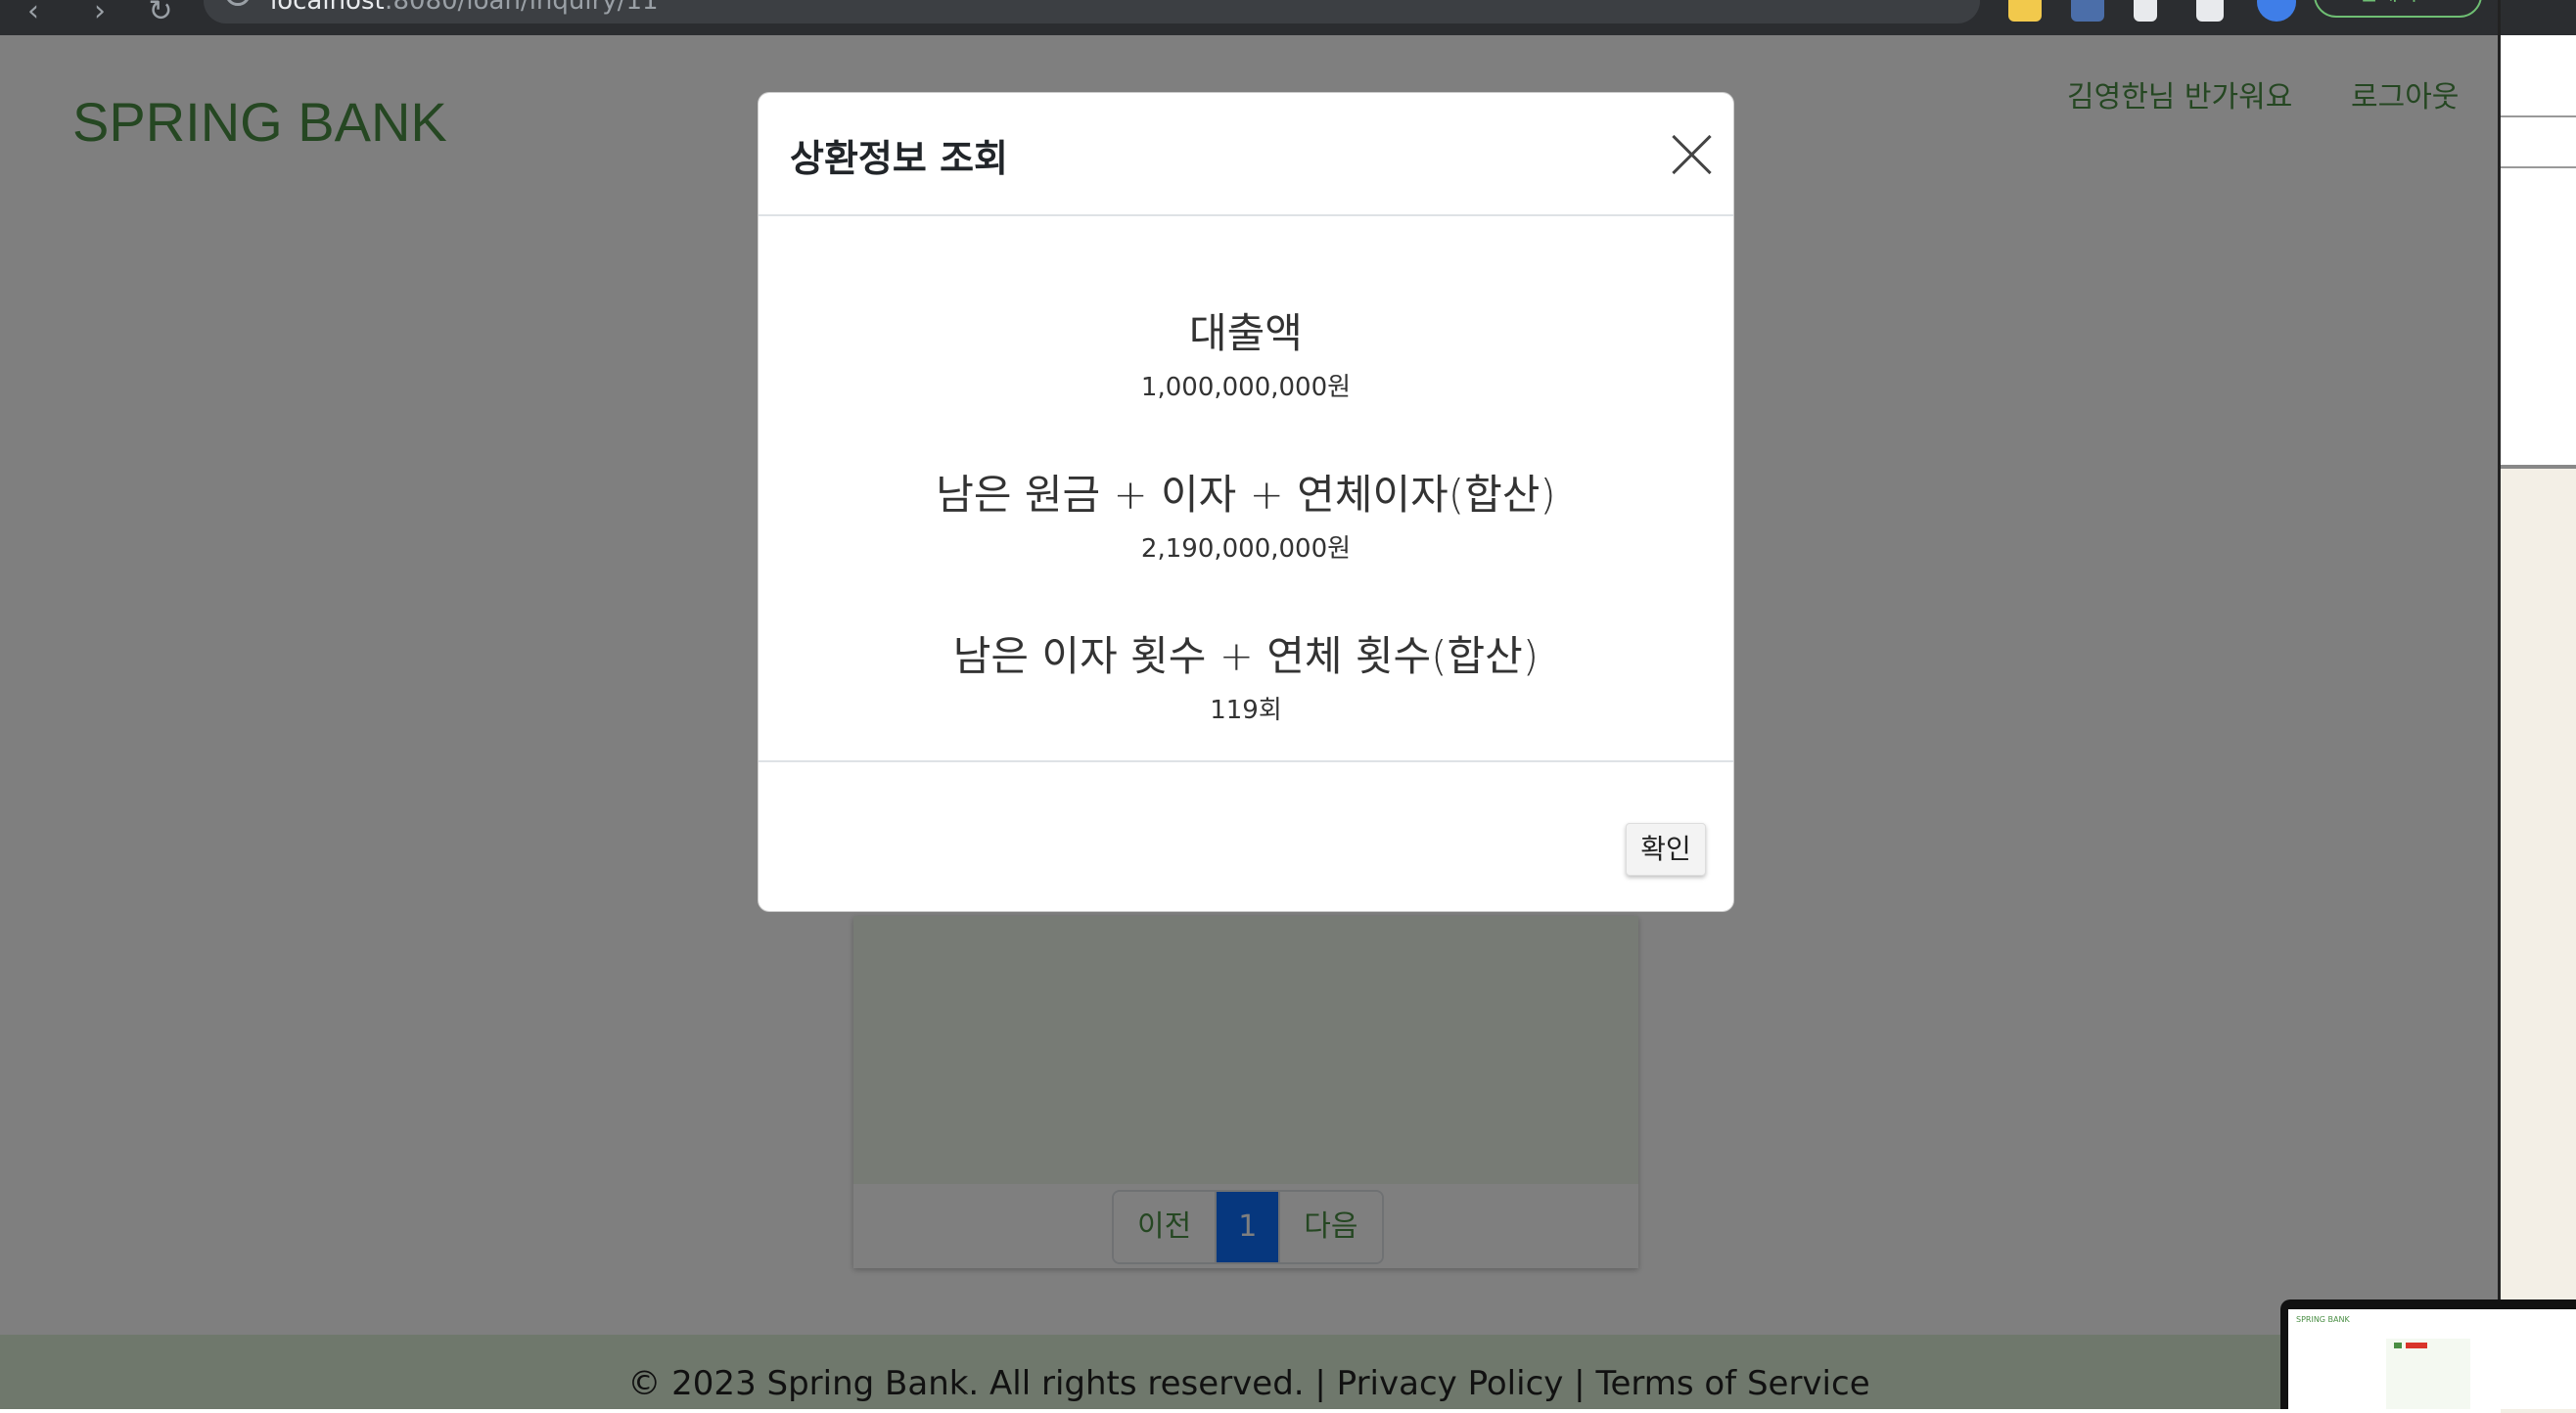 This screenshot has height=1413, width=2576. I want to click on back-icon: ‹, so click(33, 15).